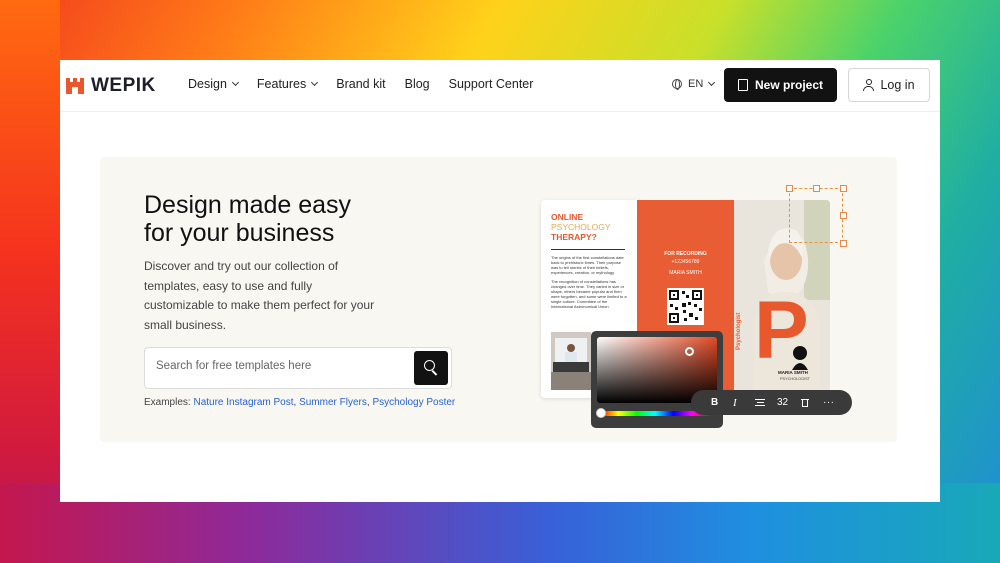  Describe the element at coordinates (766, 403) in the screenshot. I see `align-center-icon` at that location.